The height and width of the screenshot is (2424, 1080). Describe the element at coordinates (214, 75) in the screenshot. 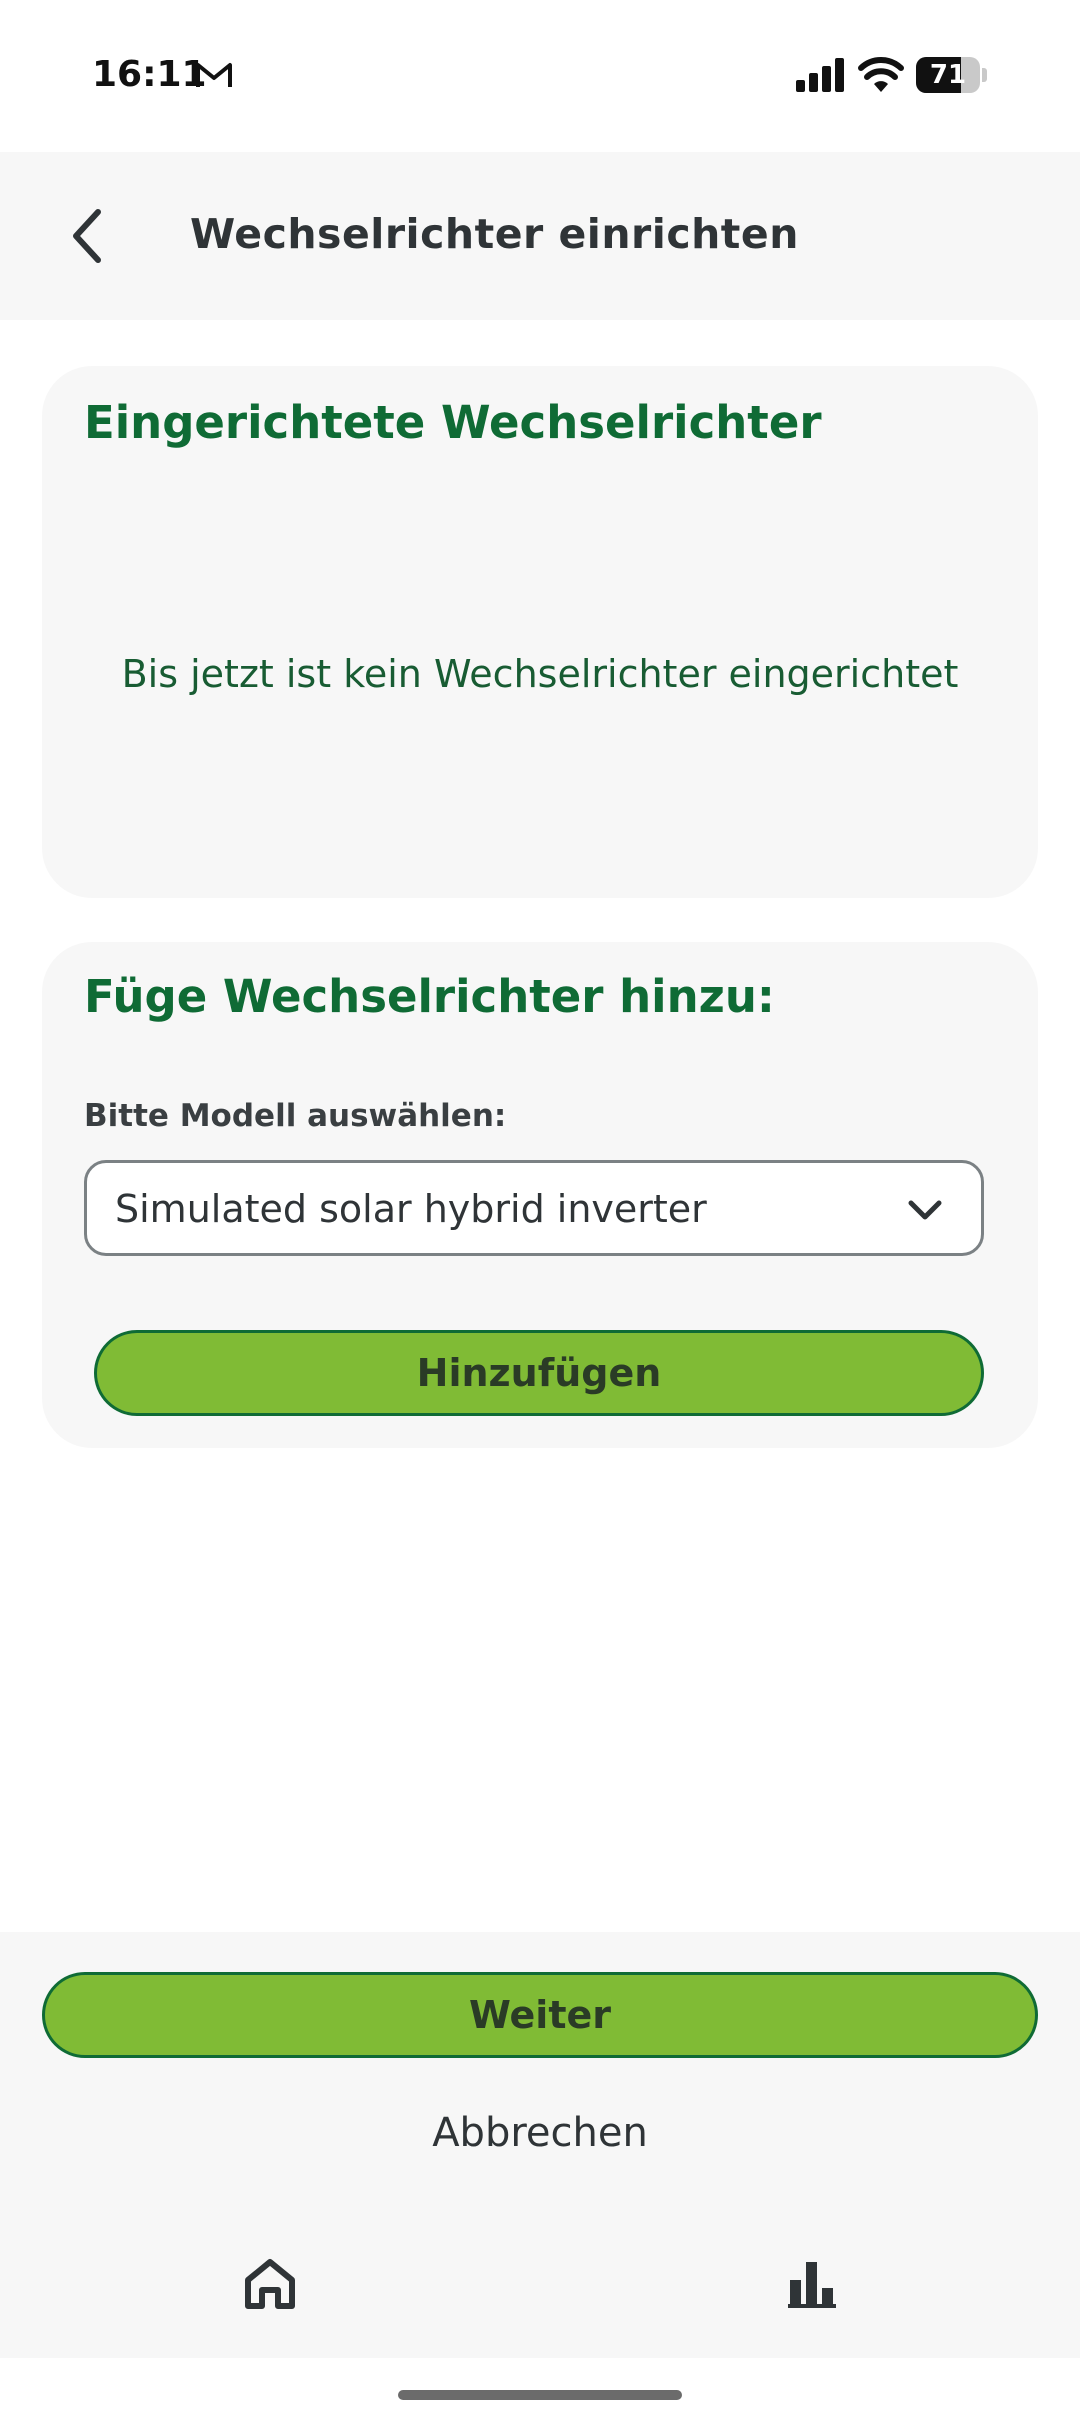

I see `gmail-icon` at that location.